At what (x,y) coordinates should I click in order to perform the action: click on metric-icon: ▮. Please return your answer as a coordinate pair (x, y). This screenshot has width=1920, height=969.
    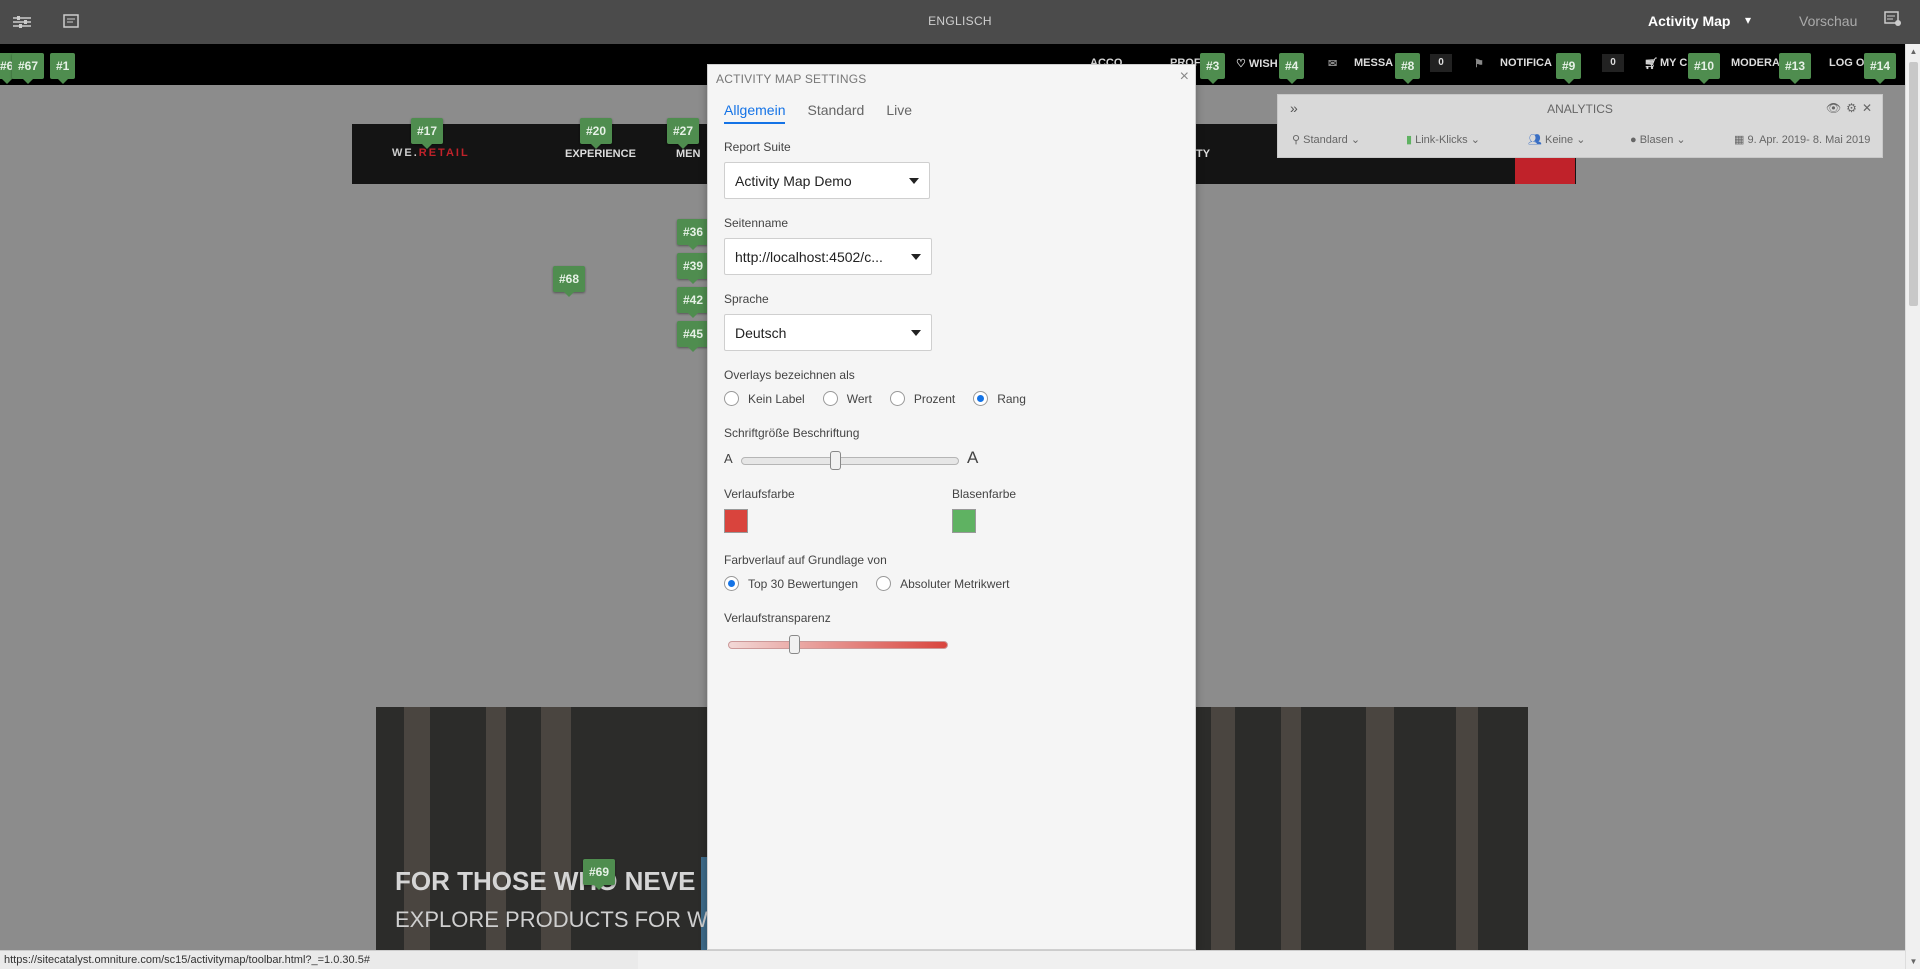
    Looking at the image, I should click on (1411, 140).